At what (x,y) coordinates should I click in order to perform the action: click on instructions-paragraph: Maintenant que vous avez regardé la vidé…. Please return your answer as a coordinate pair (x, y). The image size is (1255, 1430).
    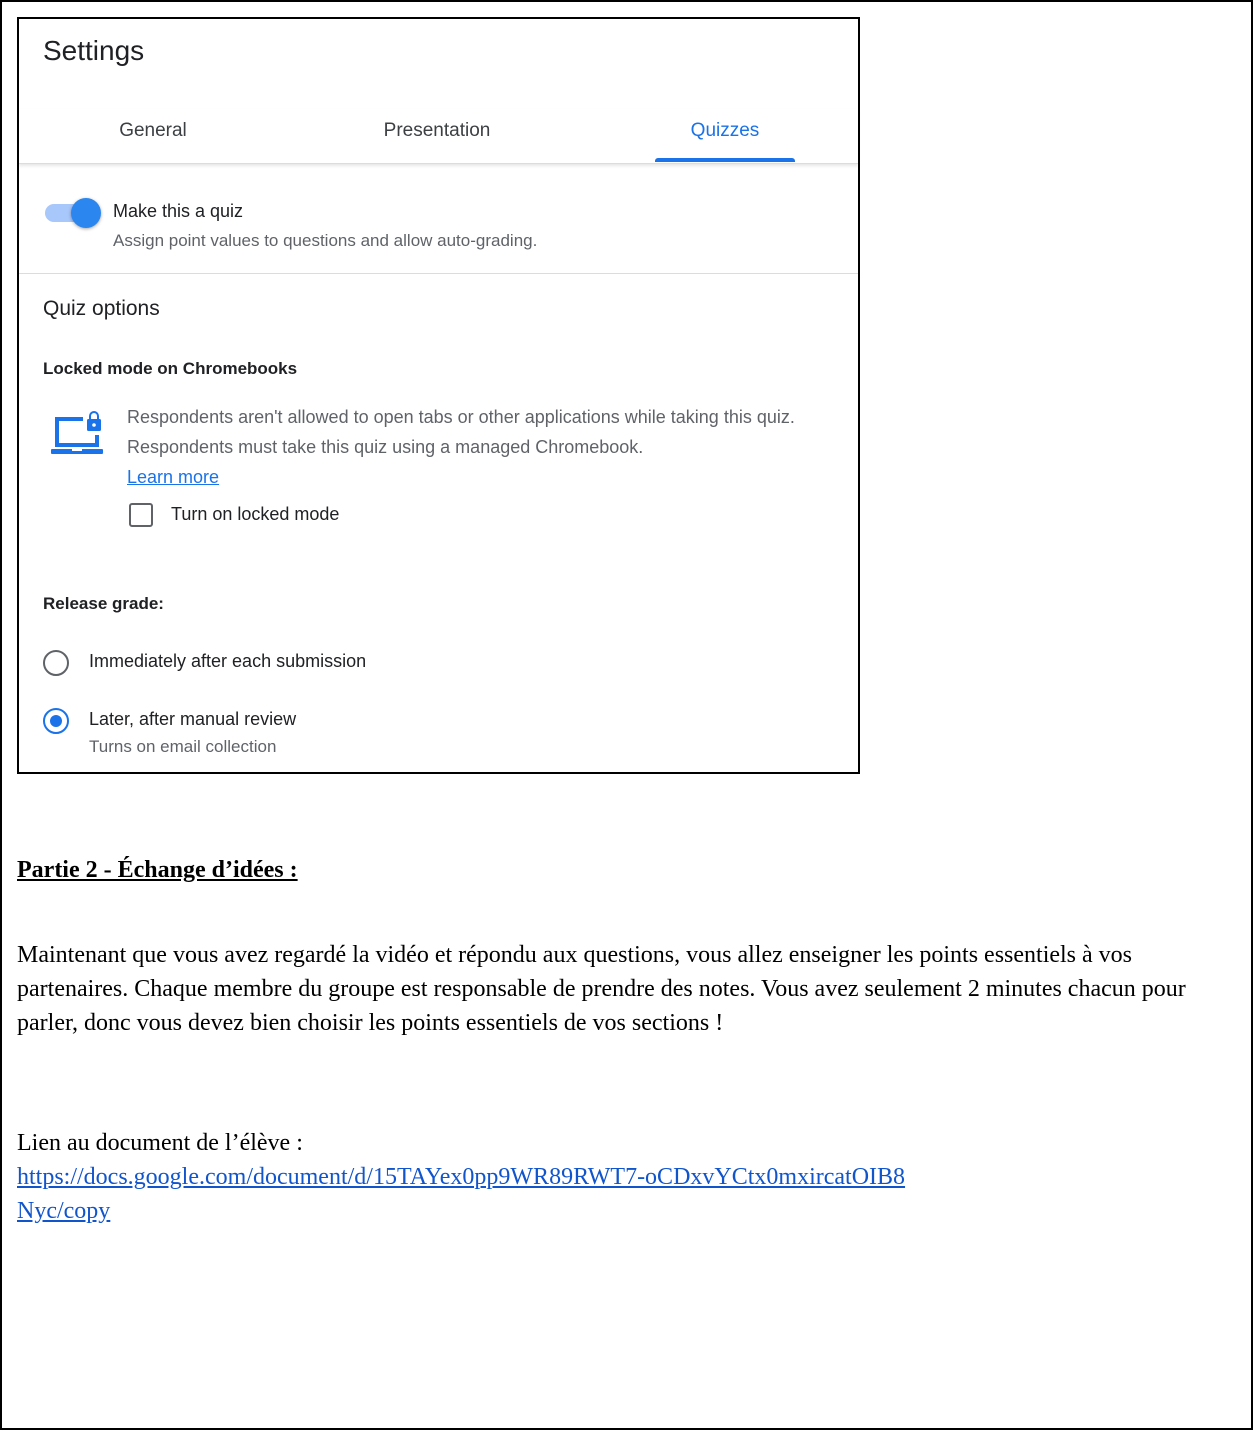
    Looking at the image, I should click on (601, 989).